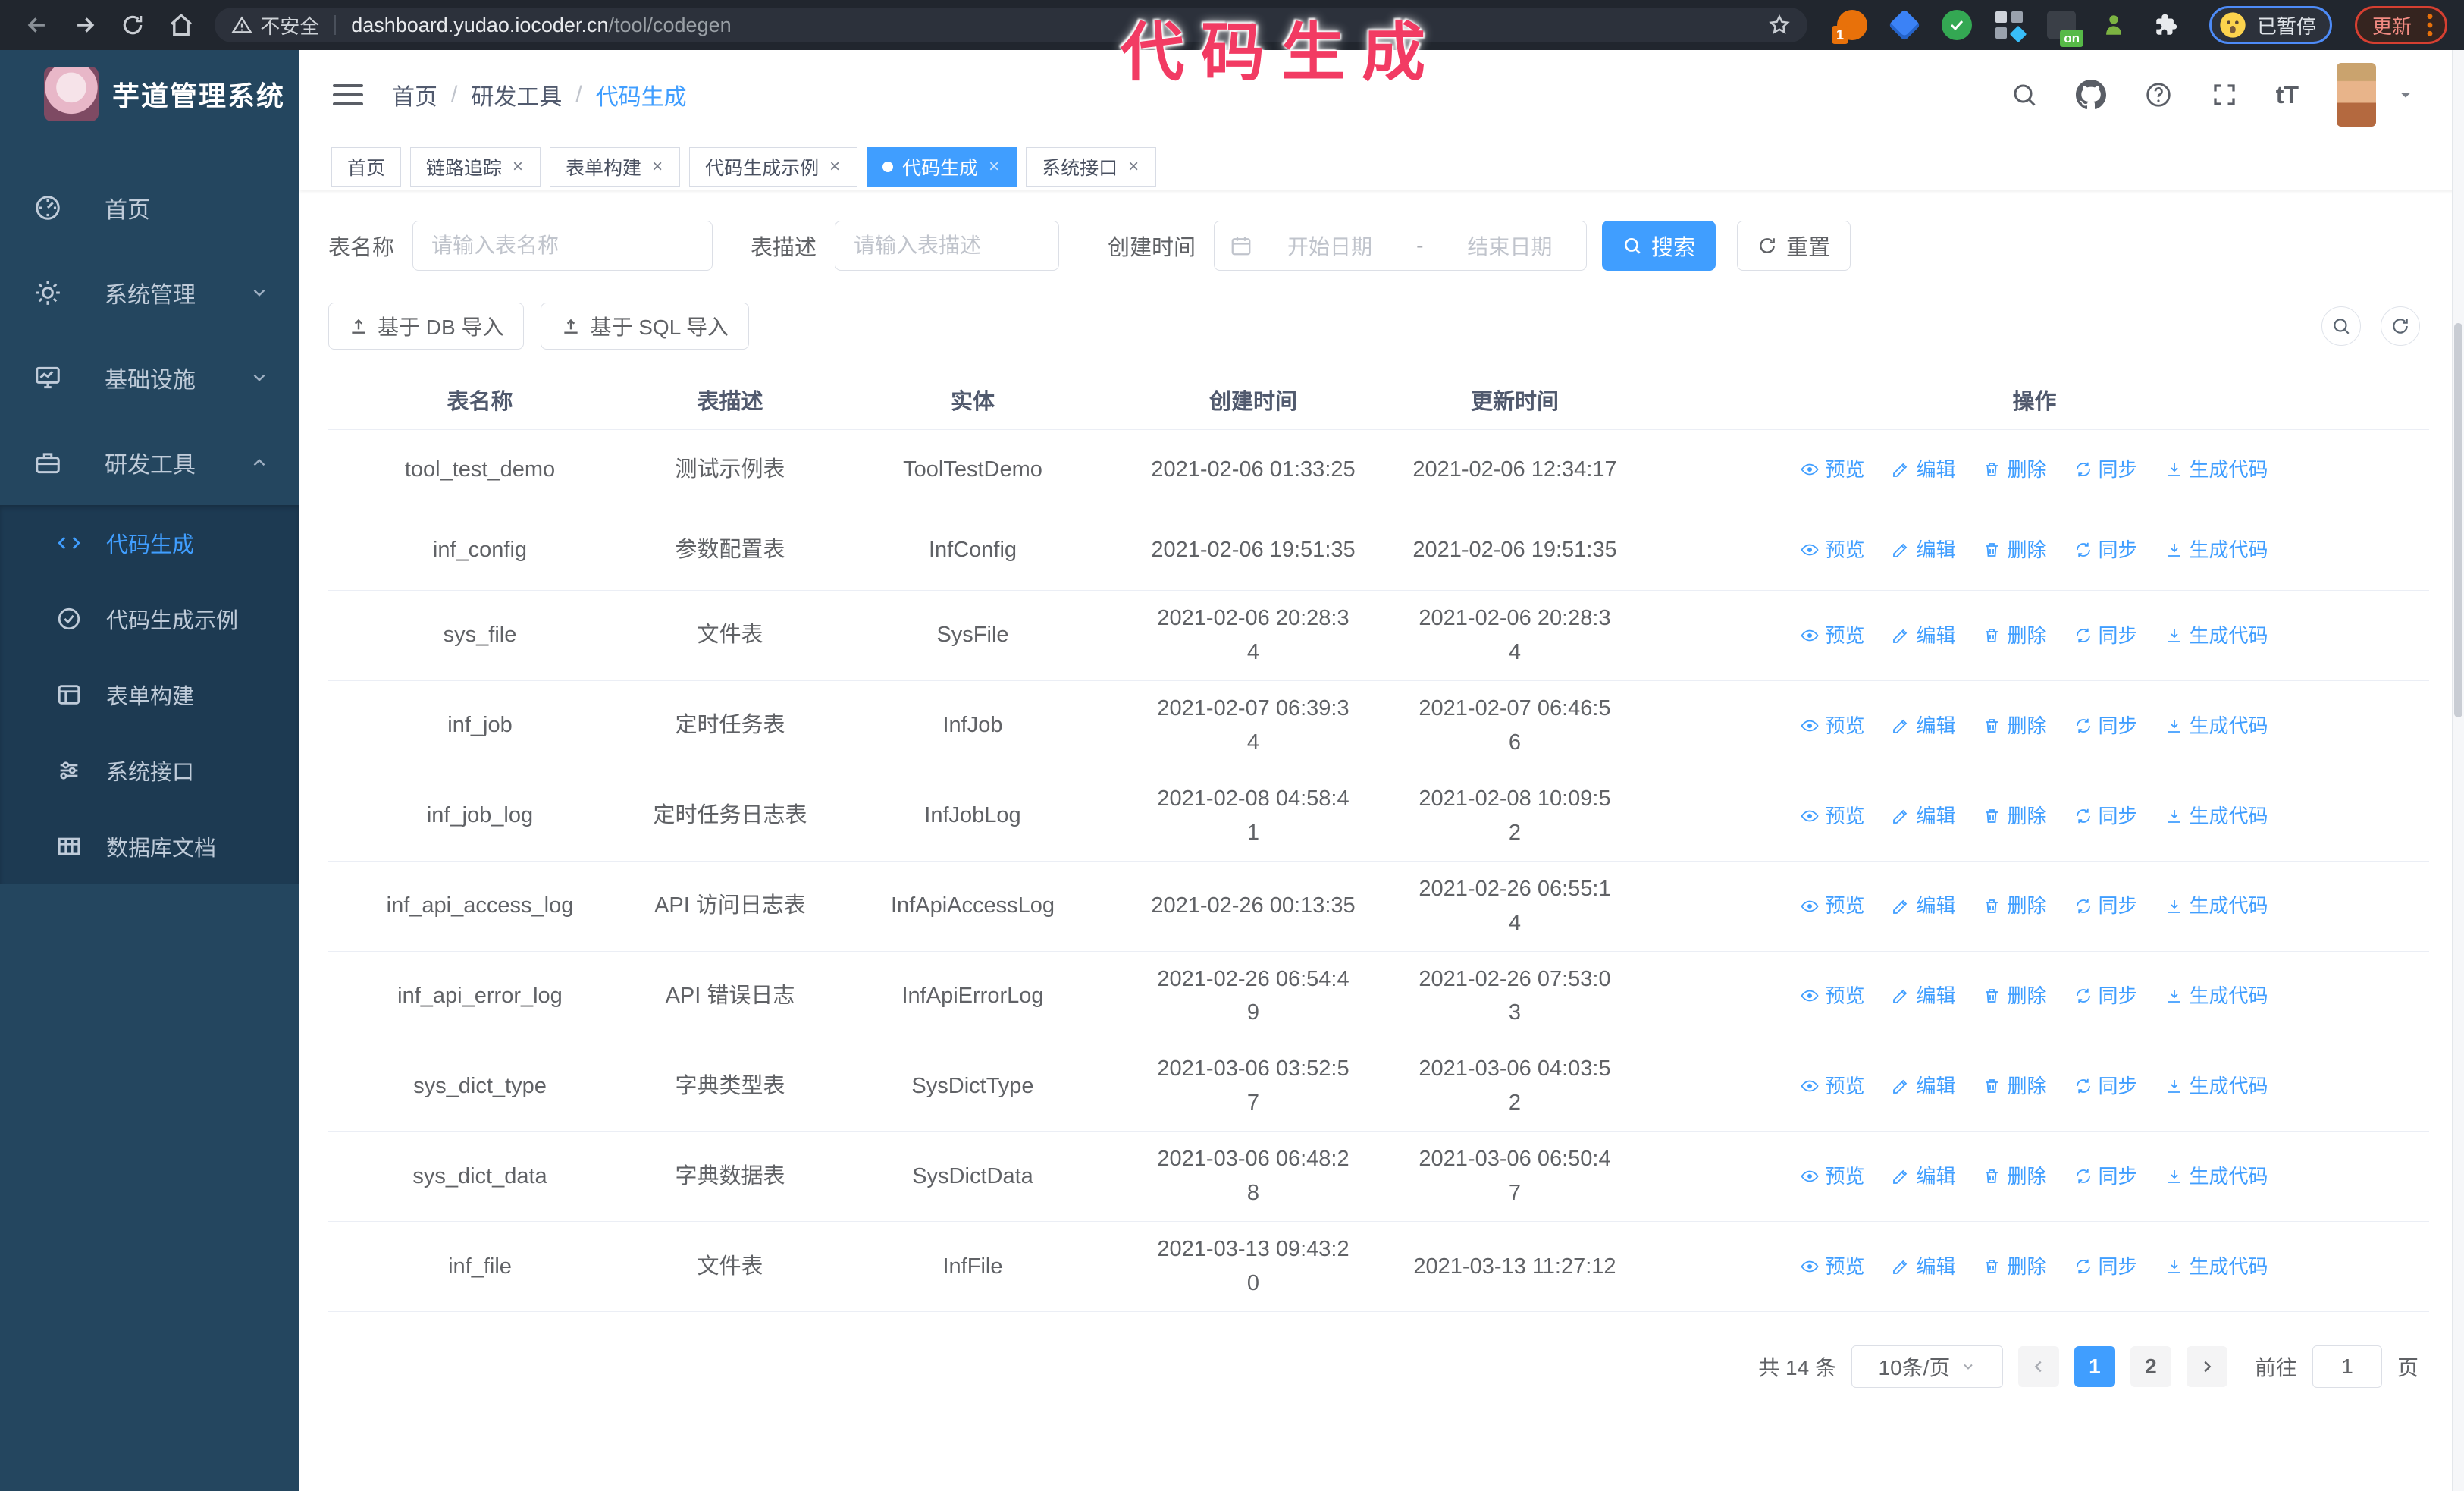  I want to click on user-avatar, so click(2357, 95).